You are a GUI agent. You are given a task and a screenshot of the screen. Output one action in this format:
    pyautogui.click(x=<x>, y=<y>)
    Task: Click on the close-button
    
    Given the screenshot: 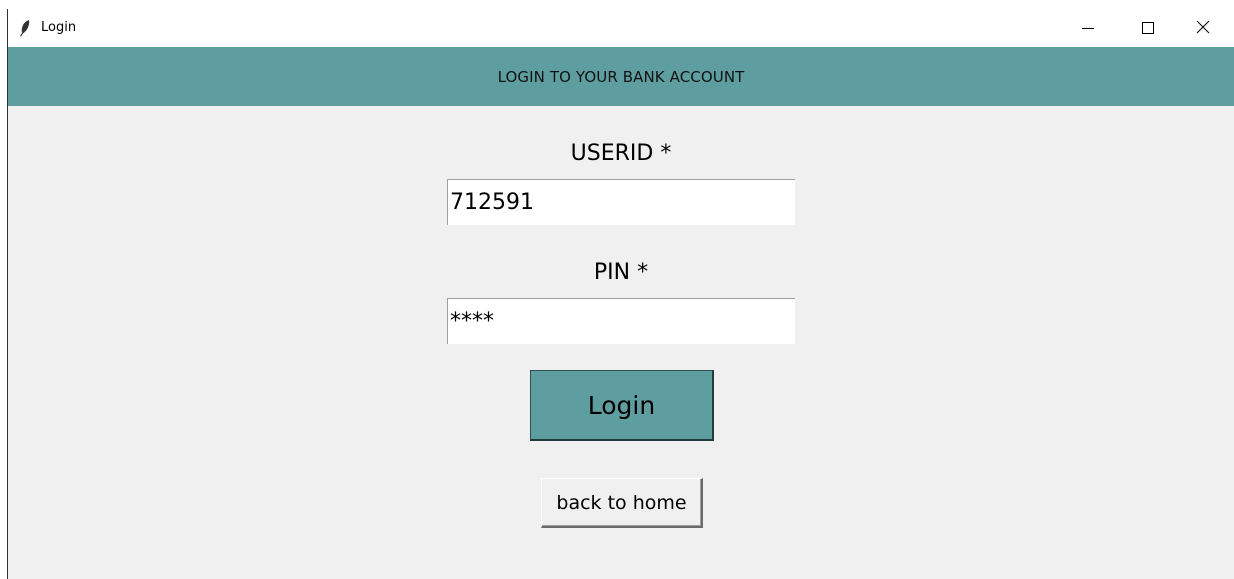 What is the action you would take?
    pyautogui.click(x=1203, y=28)
    